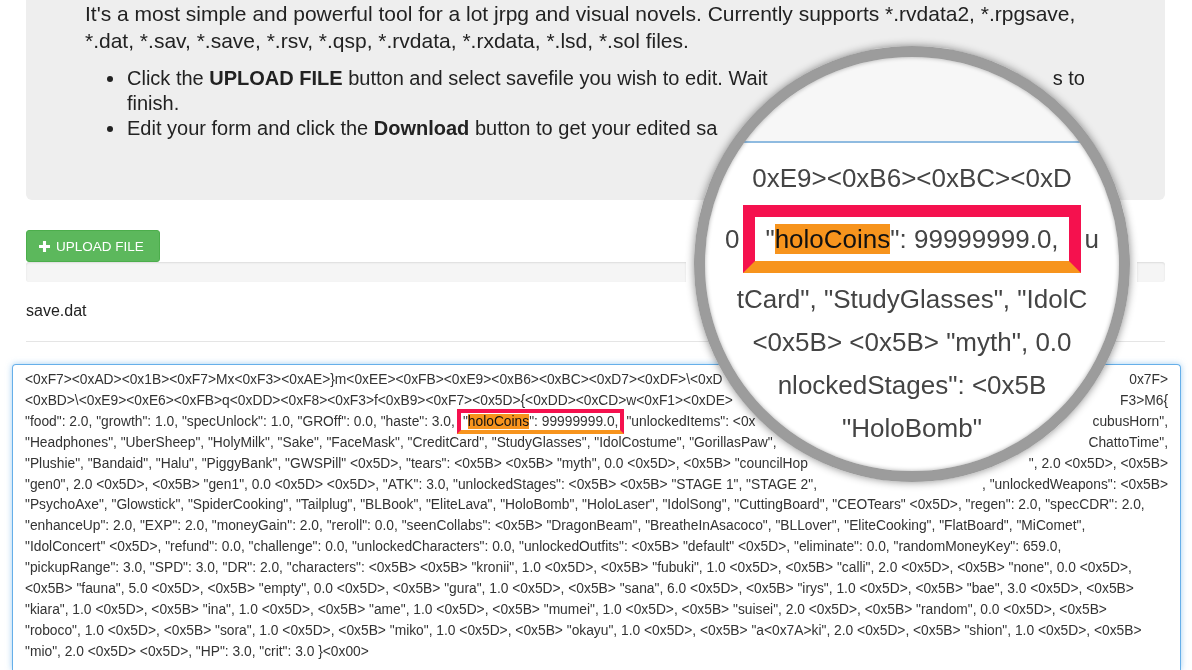 The image size is (1192, 670). I want to click on code-text: "pickupRange": 3.0, "SPD": 3.0, "DR": 2.0, "characters": <0x5B> <0x5B> "kronii", 1.0 <0x5D>, <0x5B> "fubuki", 1.0 <0x5D>, <0x5B> "calli", 2.0 <0x5D>, <0x5B> "none", 0.0 <0x5D>,, so click(578, 568).